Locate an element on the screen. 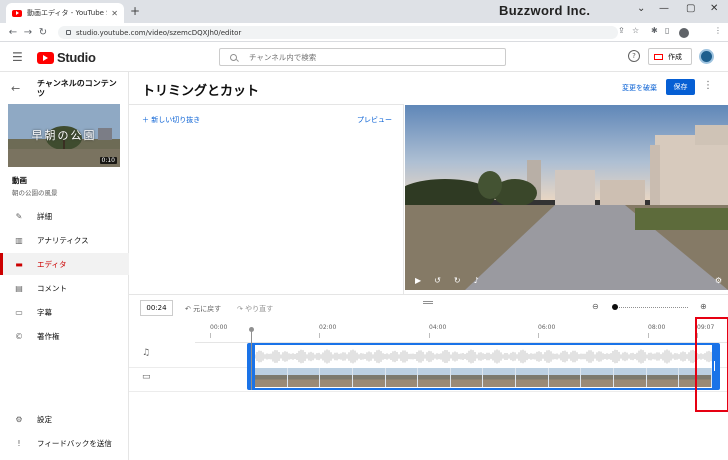 Image resolution: width=728 pixels, height=460 pixels. redo-label: やり直す is located at coordinates (259, 309).